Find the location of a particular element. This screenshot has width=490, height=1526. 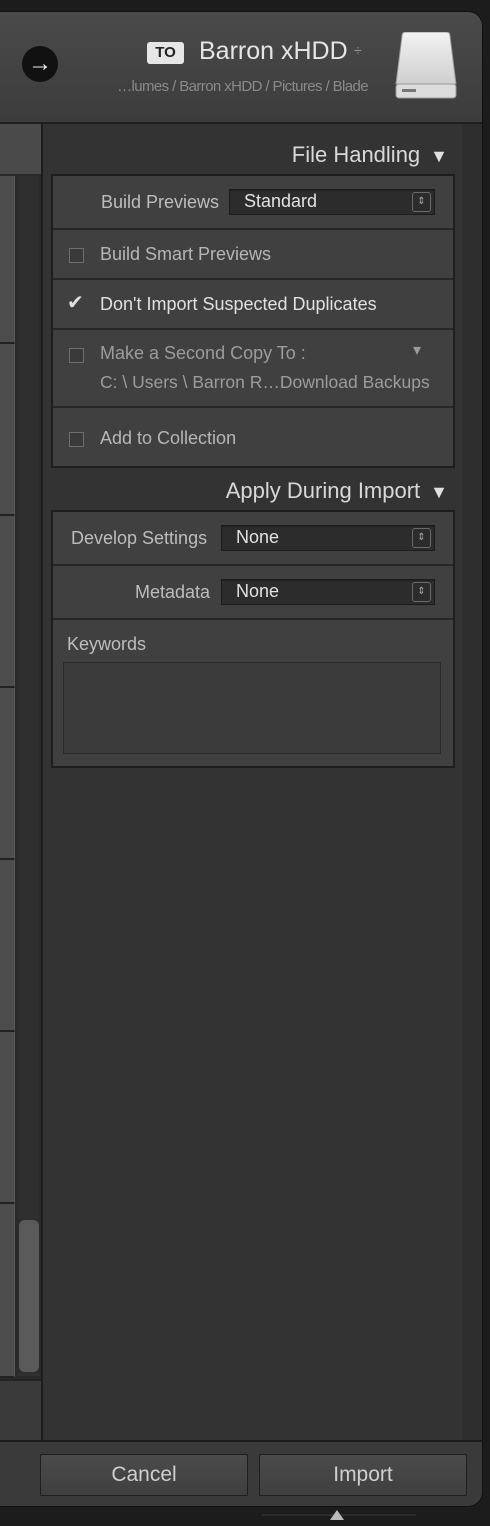

destination-path: …lumes / Barron xHDD / Pictures / Blade is located at coordinates (242, 86).